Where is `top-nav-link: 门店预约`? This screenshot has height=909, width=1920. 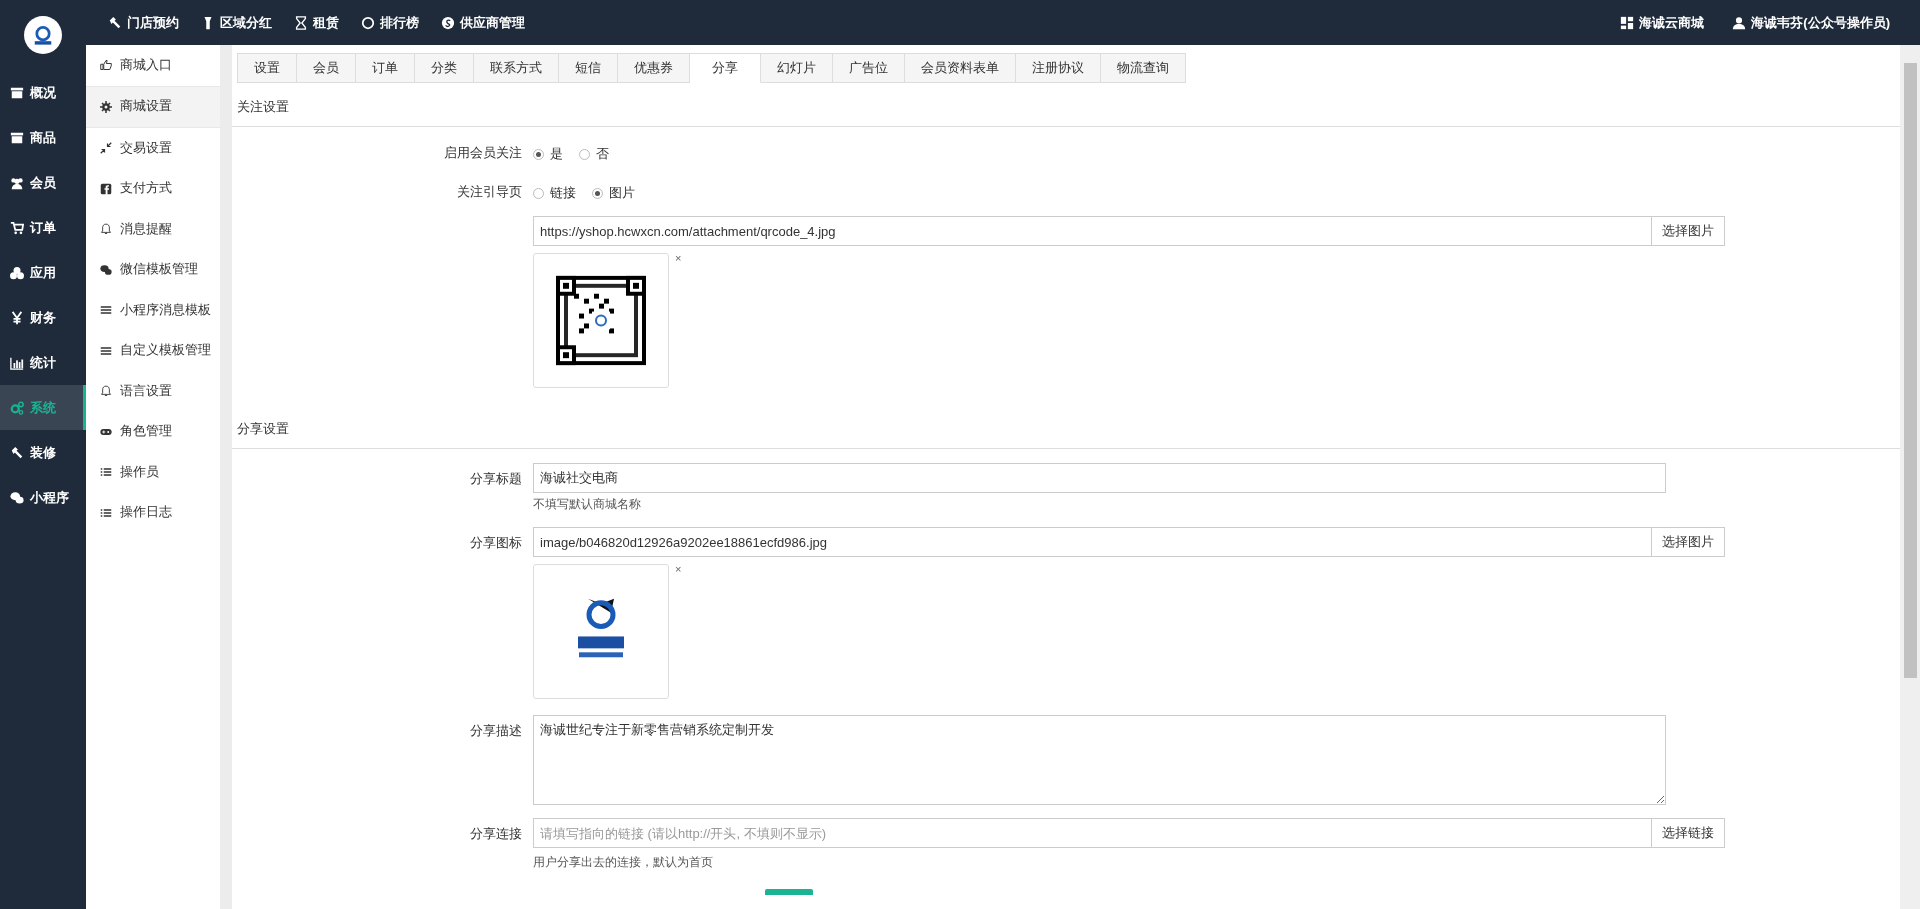 top-nav-link: 门店预约 is located at coordinates (143, 22).